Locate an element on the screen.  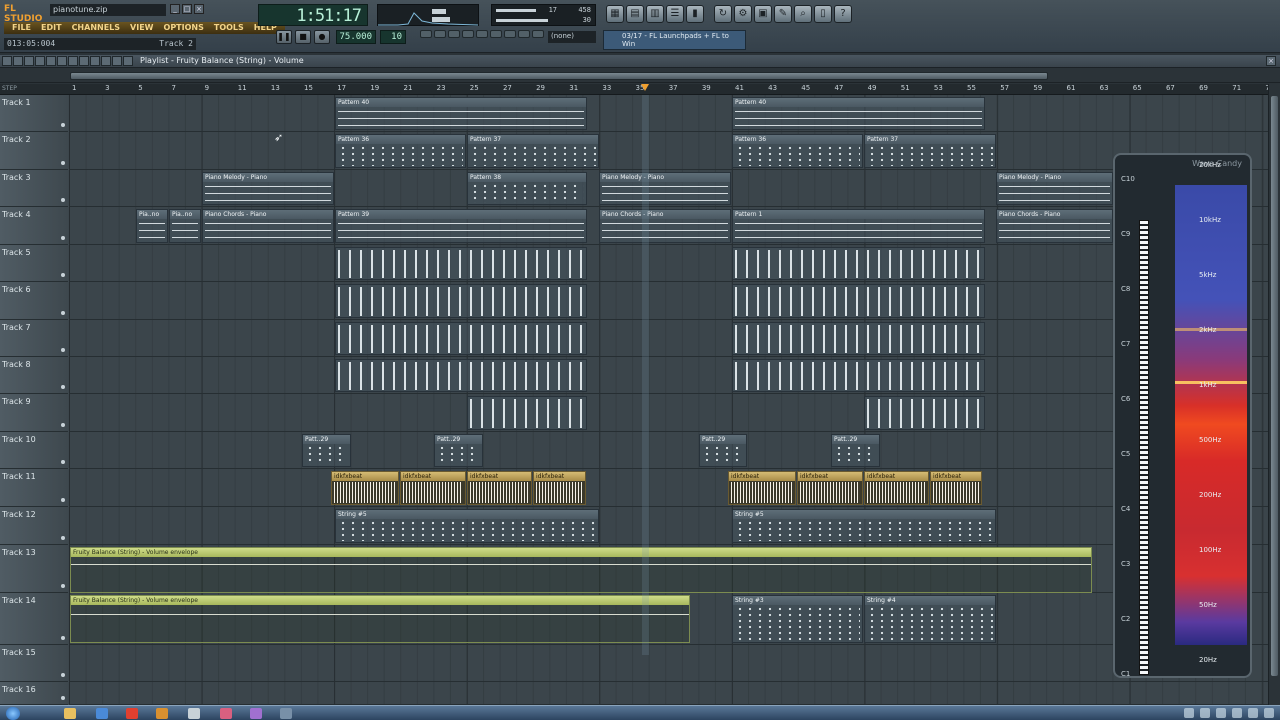
menu-channels: CHANNELS is located at coordinates (96, 28).